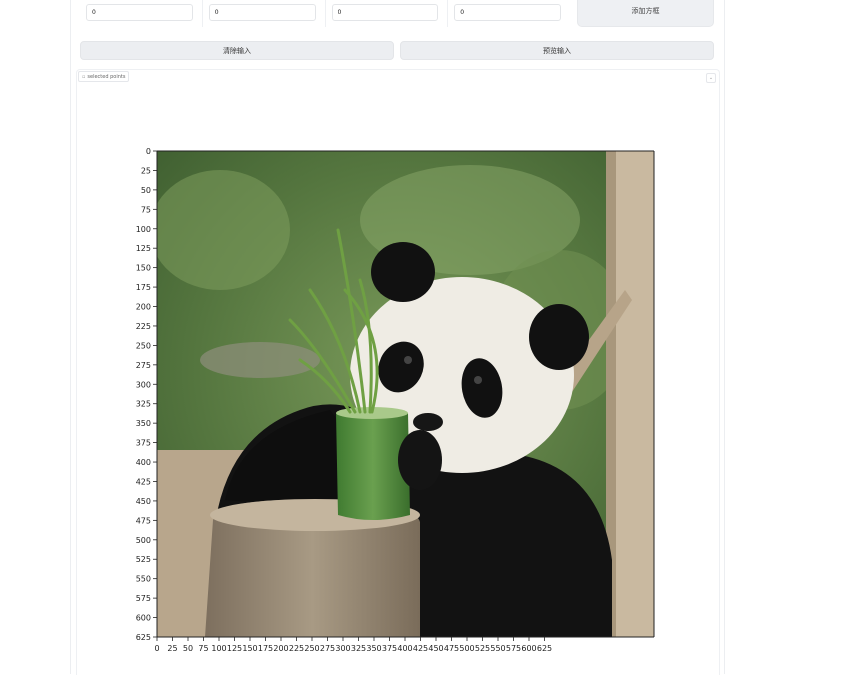 This screenshot has width=864, height=675. I want to click on panel-label-text: selected points, so click(106, 76).